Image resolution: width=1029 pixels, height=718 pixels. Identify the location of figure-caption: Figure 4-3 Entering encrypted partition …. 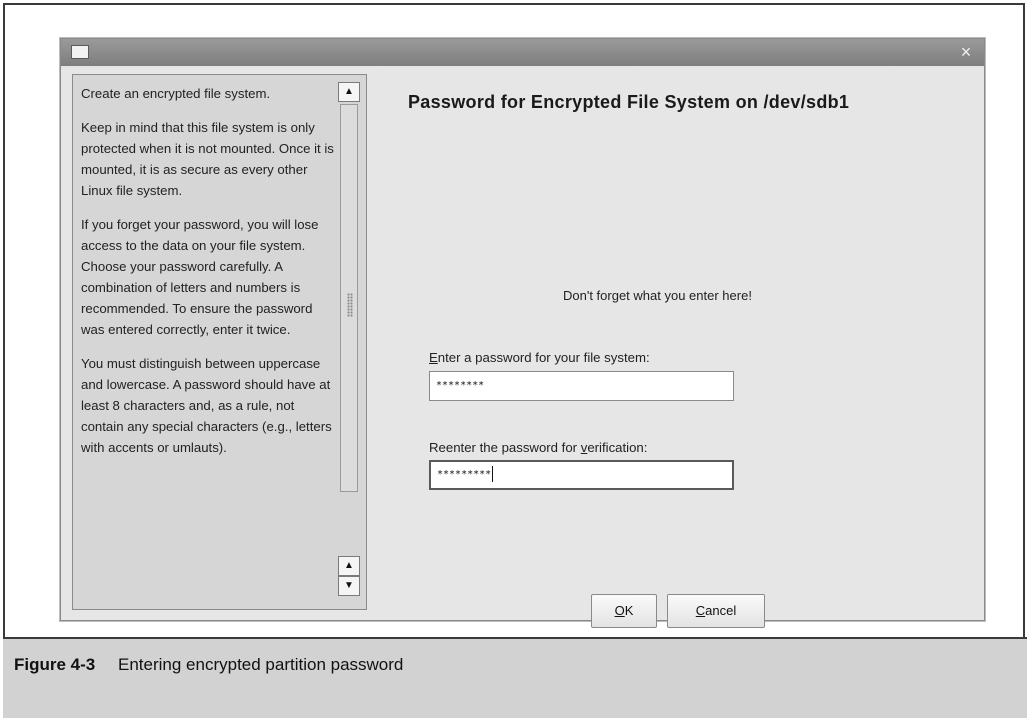
(515, 677).